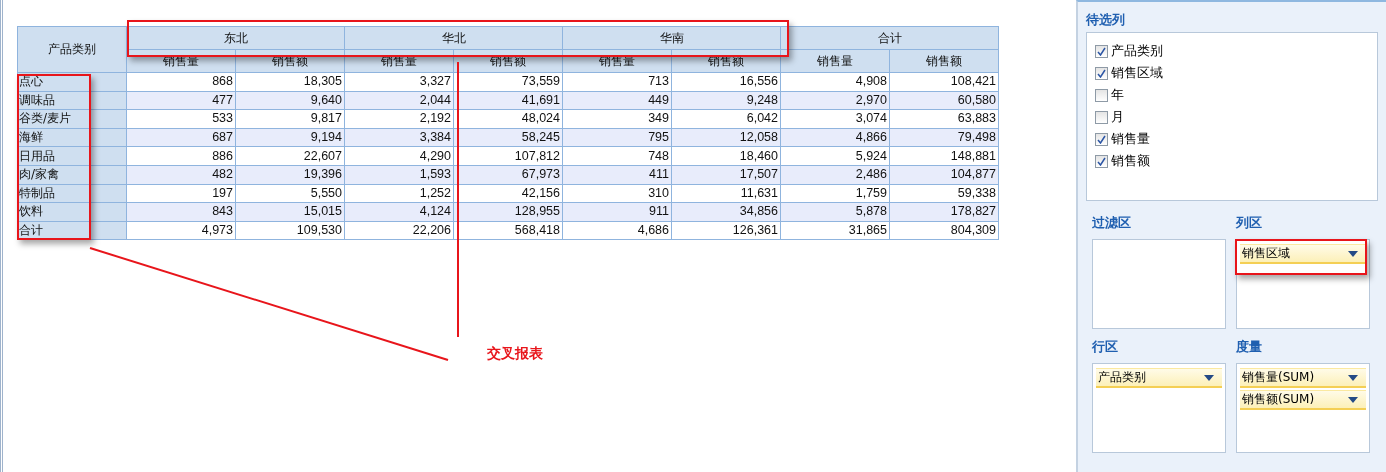 The image size is (1386, 472). I want to click on field-label: 销售区域, so click(1137, 73).